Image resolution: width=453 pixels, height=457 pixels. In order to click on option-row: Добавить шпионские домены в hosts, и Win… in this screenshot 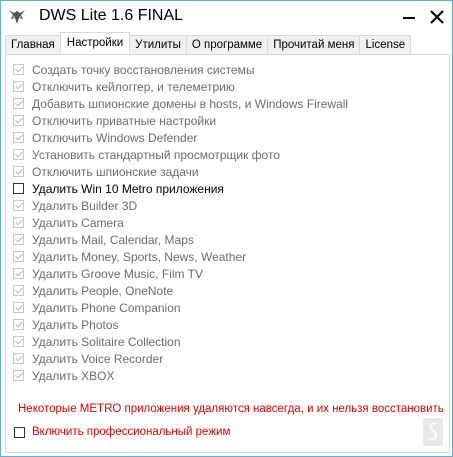, I will do `click(180, 103)`.